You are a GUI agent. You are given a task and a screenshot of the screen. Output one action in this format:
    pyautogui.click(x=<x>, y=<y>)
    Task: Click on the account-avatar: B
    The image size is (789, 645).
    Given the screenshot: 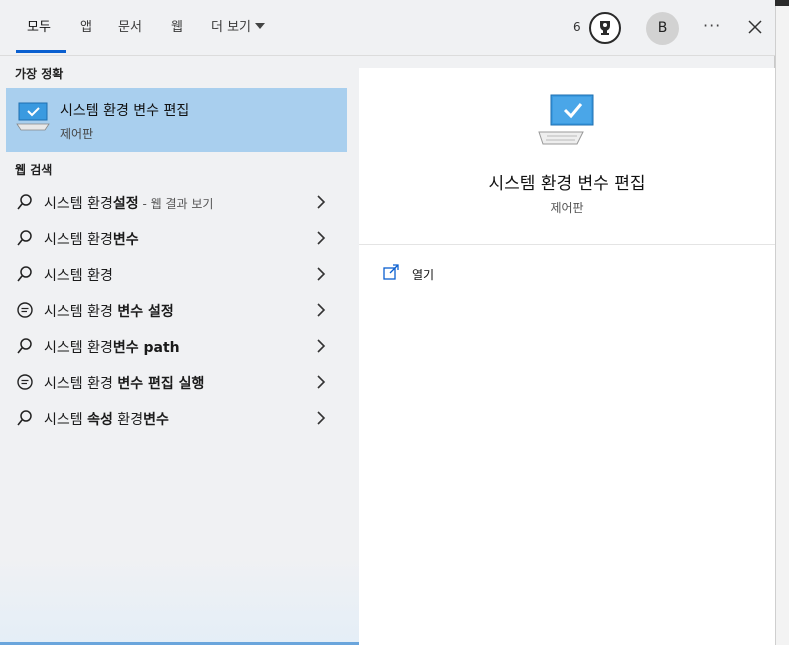 What is the action you would take?
    pyautogui.click(x=662, y=28)
    